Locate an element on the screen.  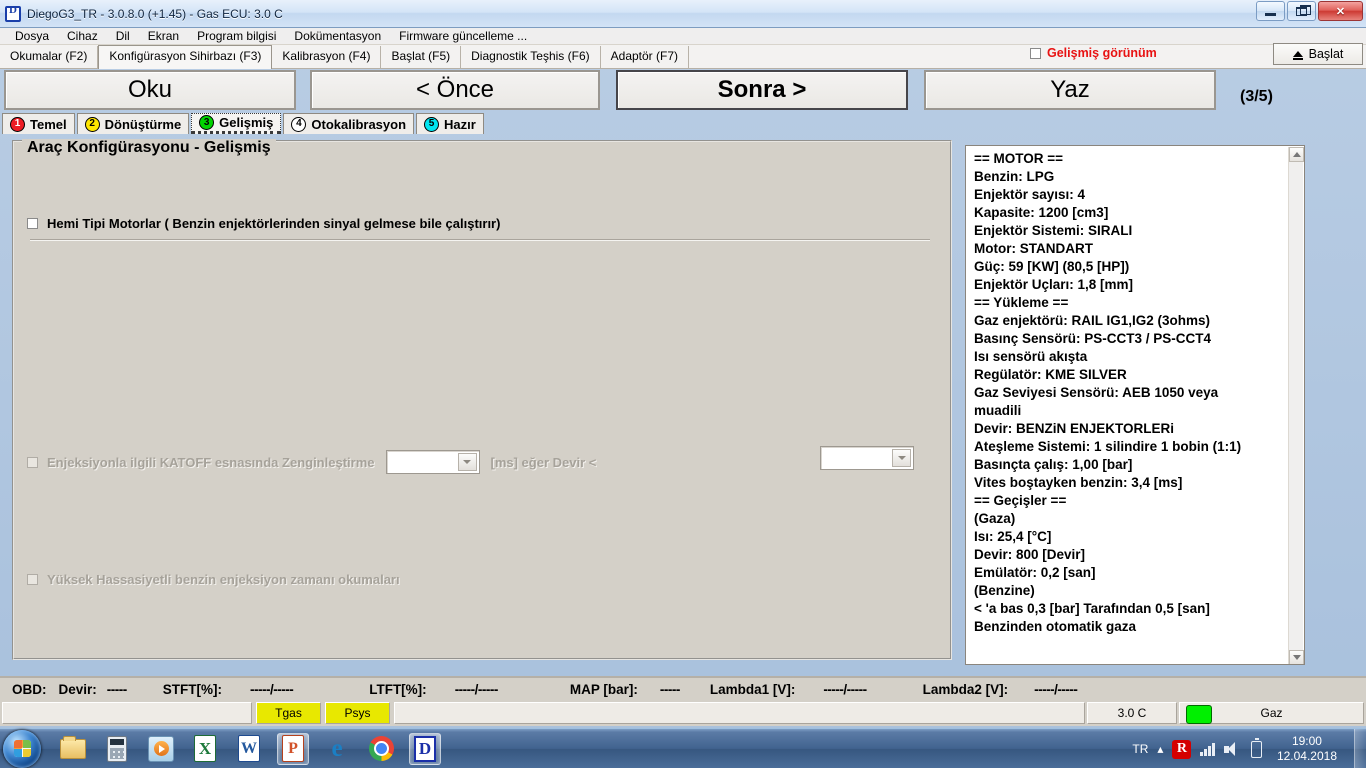
windows-start-orb is located at coordinates (22, 748).